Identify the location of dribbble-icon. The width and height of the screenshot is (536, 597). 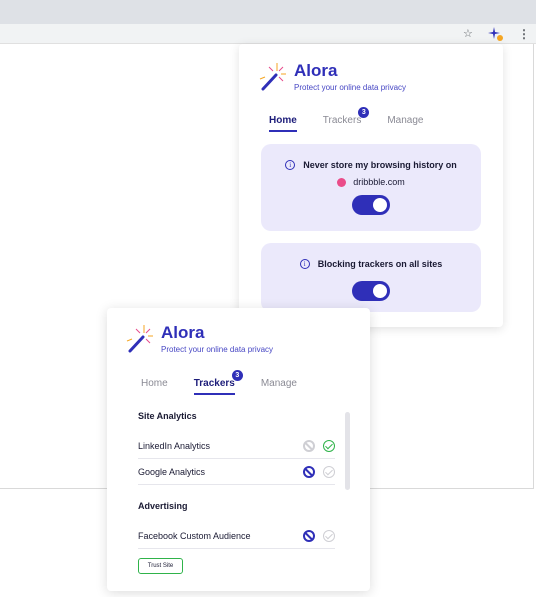
(342, 182).